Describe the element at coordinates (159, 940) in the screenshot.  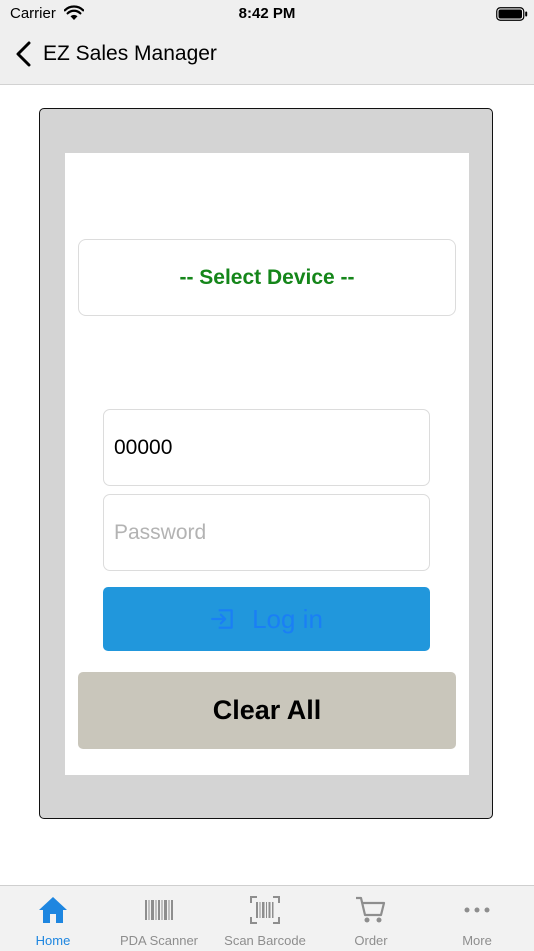
I see `tab-label: PDA Scanner` at that location.